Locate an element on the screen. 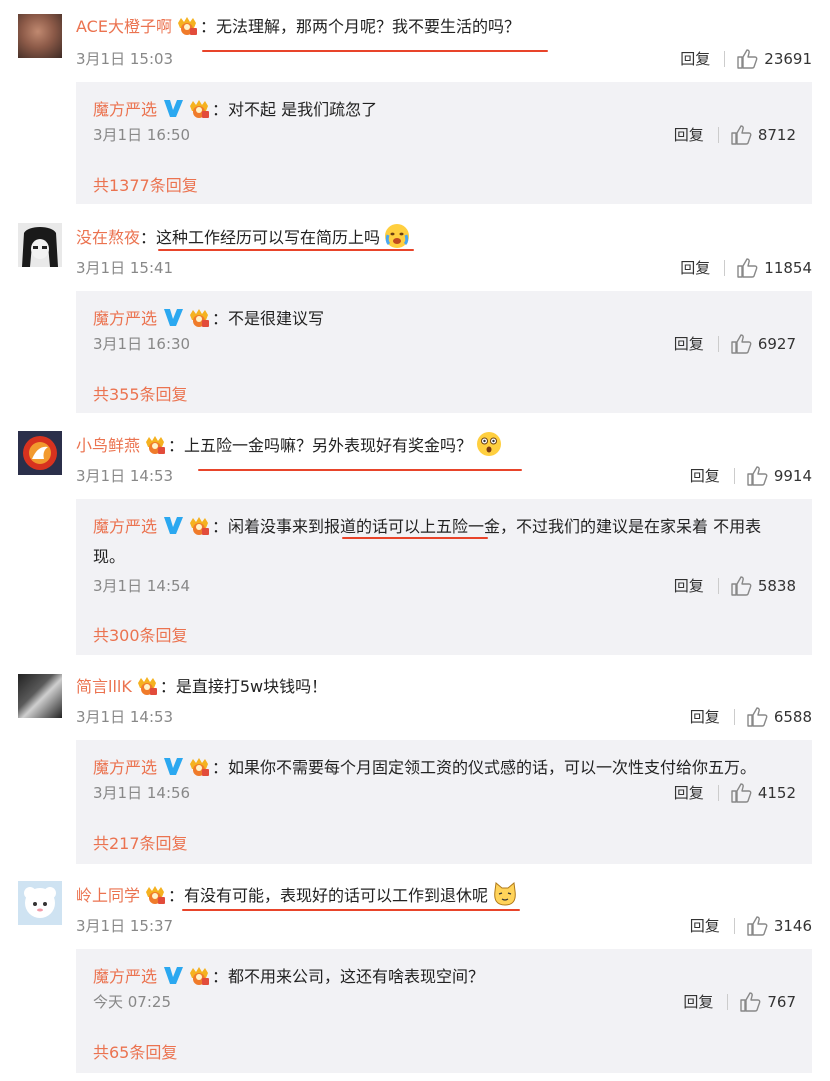  username-link: 岭上同学 is located at coordinates (108, 895).